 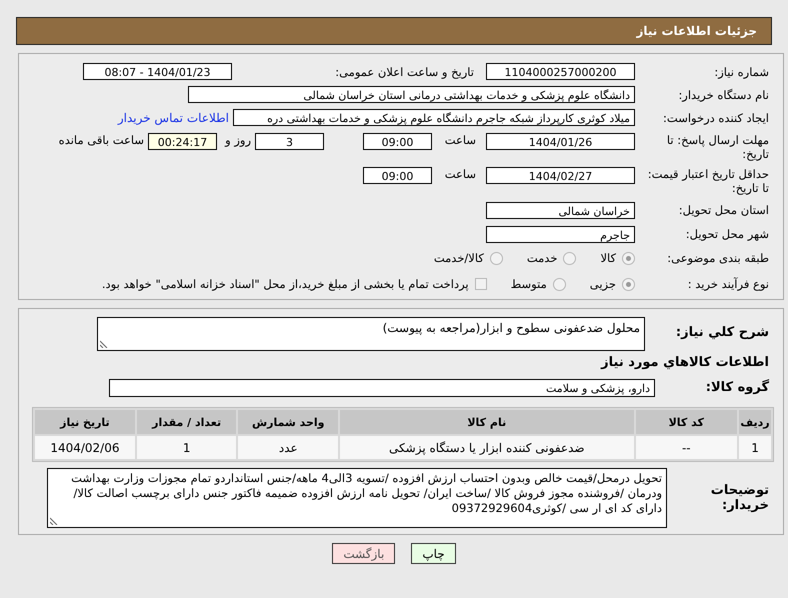 I want to click on back-button: بازگشت, so click(x=364, y=553).